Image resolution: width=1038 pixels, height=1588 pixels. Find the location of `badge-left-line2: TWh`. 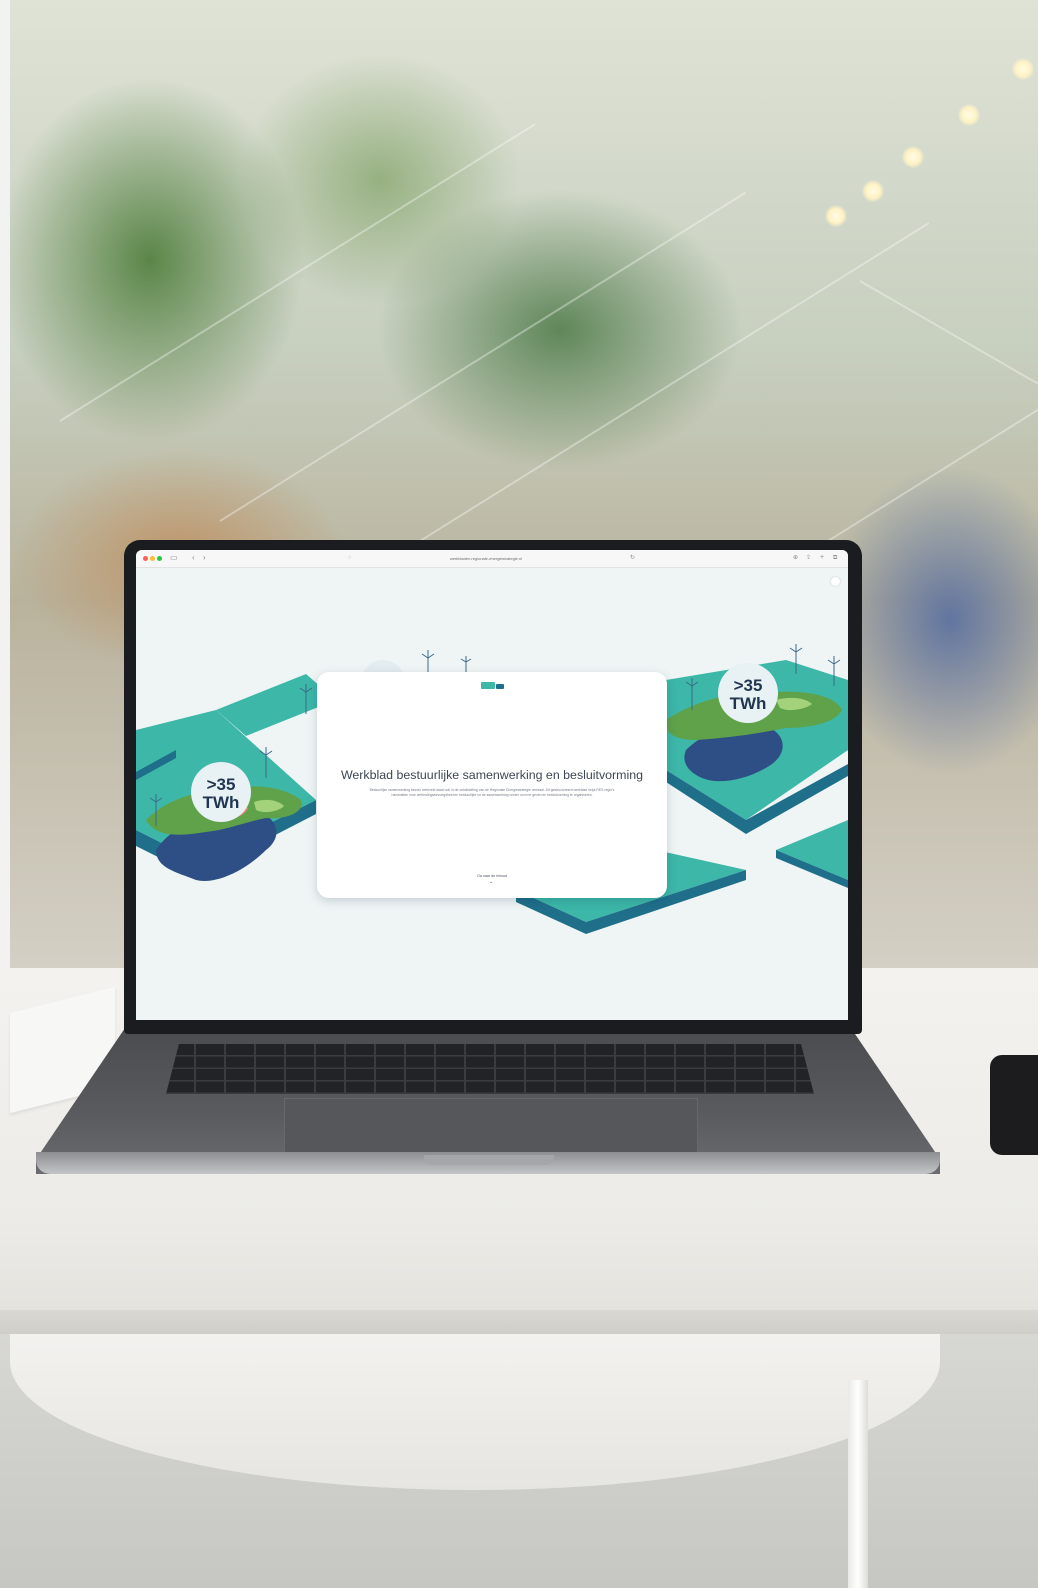

badge-left-line2: TWh is located at coordinates (221, 802).